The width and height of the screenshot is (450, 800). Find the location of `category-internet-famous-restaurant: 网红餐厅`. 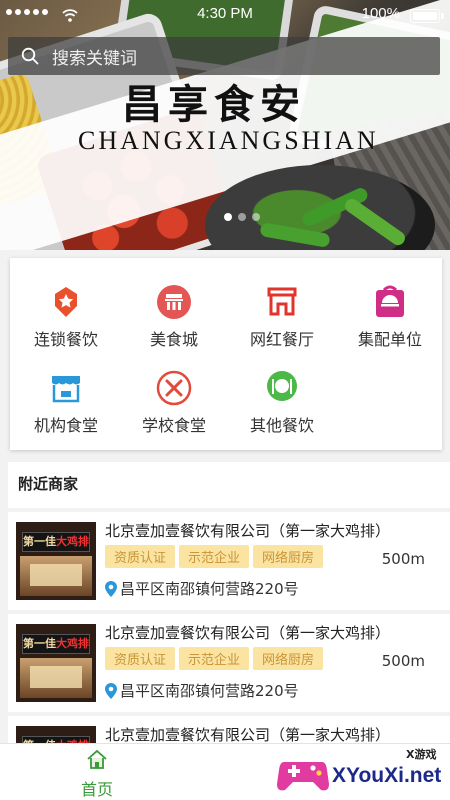

category-internet-famous-restaurant: 网红餐厅 is located at coordinates (282, 324).